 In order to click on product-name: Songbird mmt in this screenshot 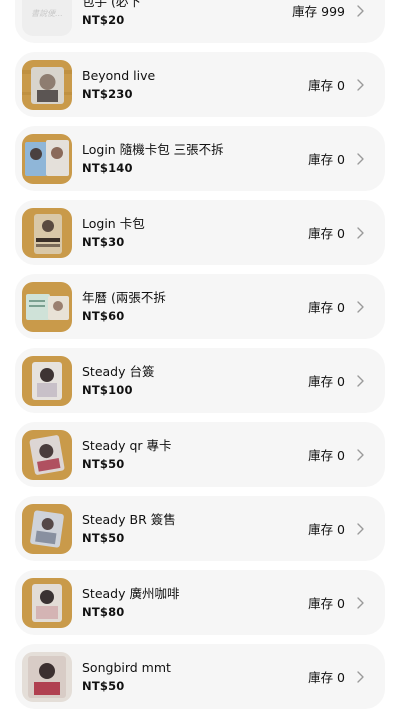, I will do `click(126, 667)`.